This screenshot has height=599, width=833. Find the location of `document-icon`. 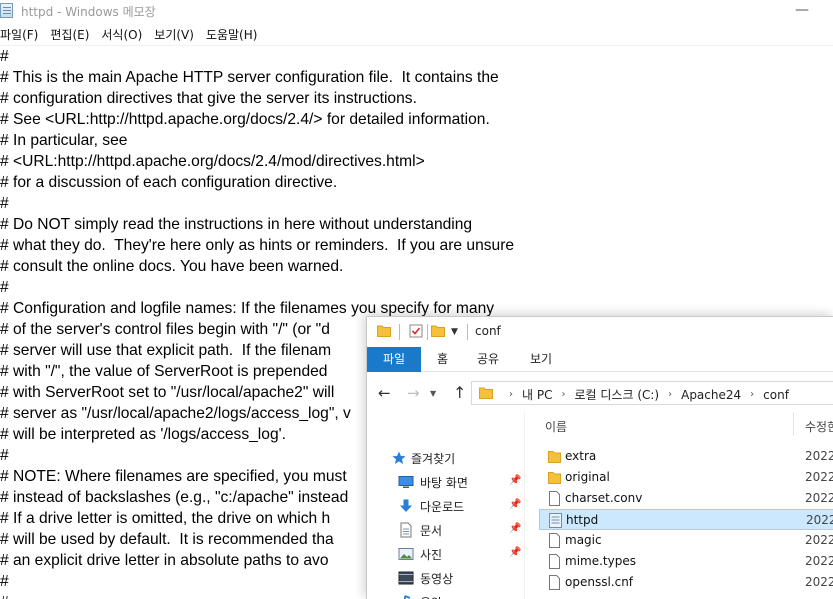

document-icon is located at coordinates (406, 530).